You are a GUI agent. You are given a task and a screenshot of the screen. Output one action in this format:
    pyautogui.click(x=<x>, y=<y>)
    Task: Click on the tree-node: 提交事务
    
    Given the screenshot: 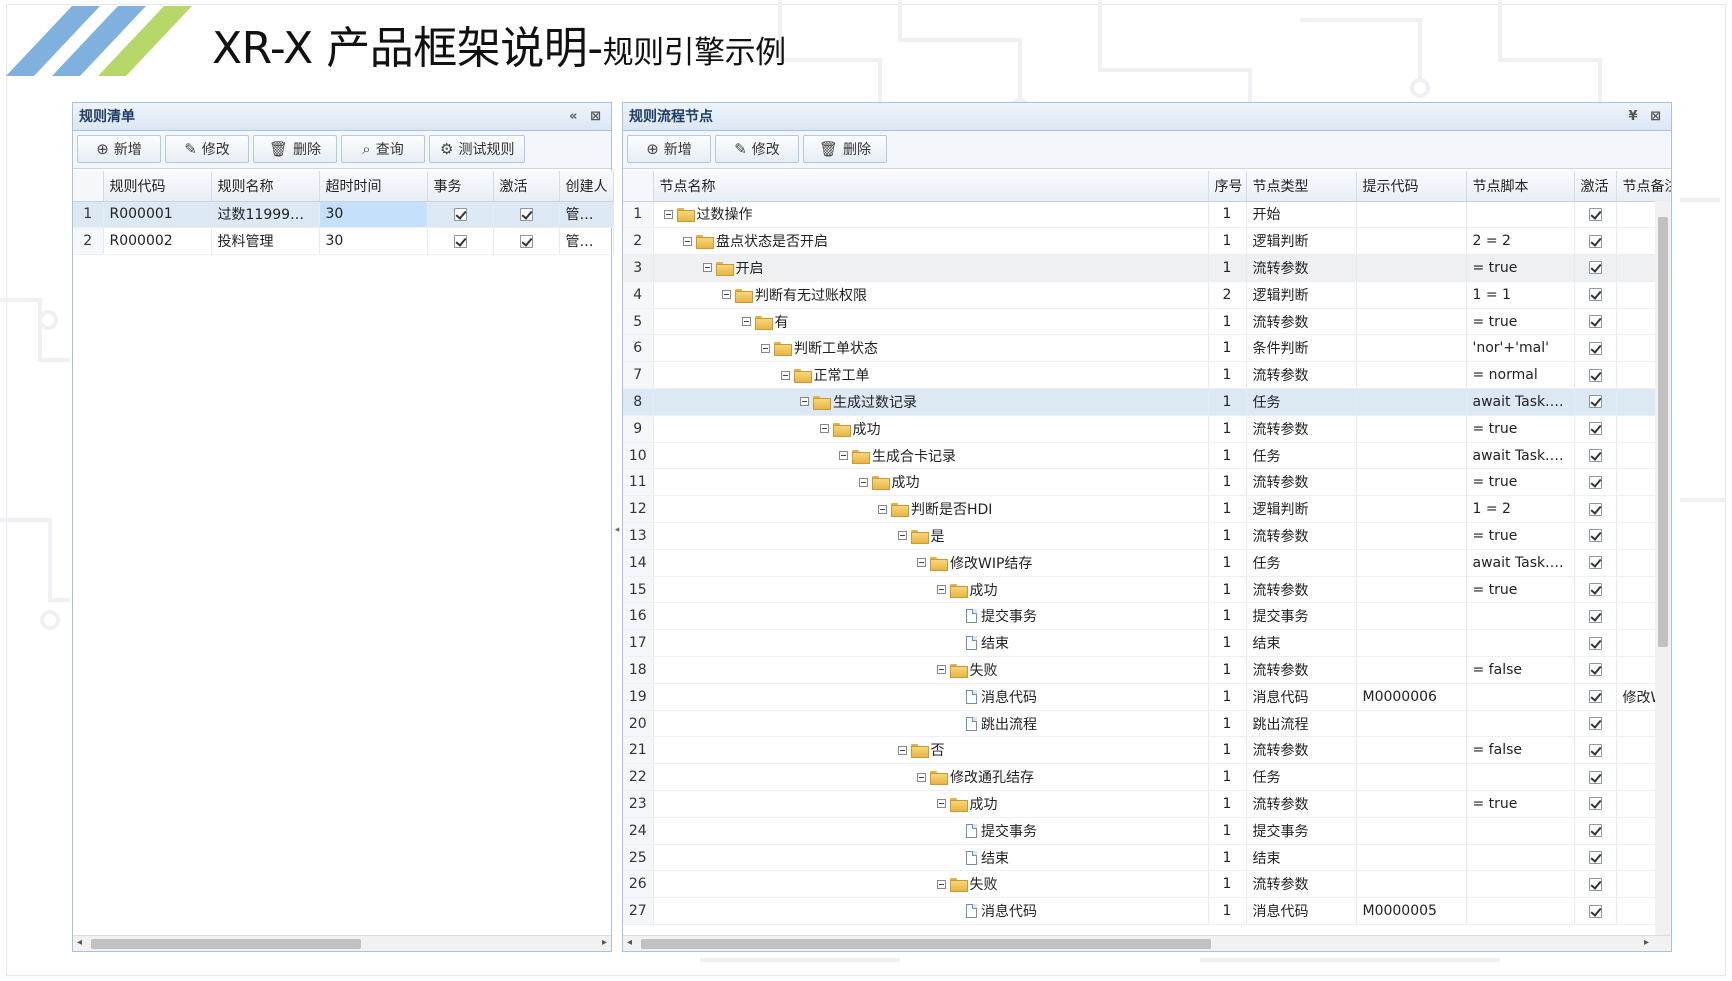 What is the action you would take?
    pyautogui.click(x=931, y=616)
    